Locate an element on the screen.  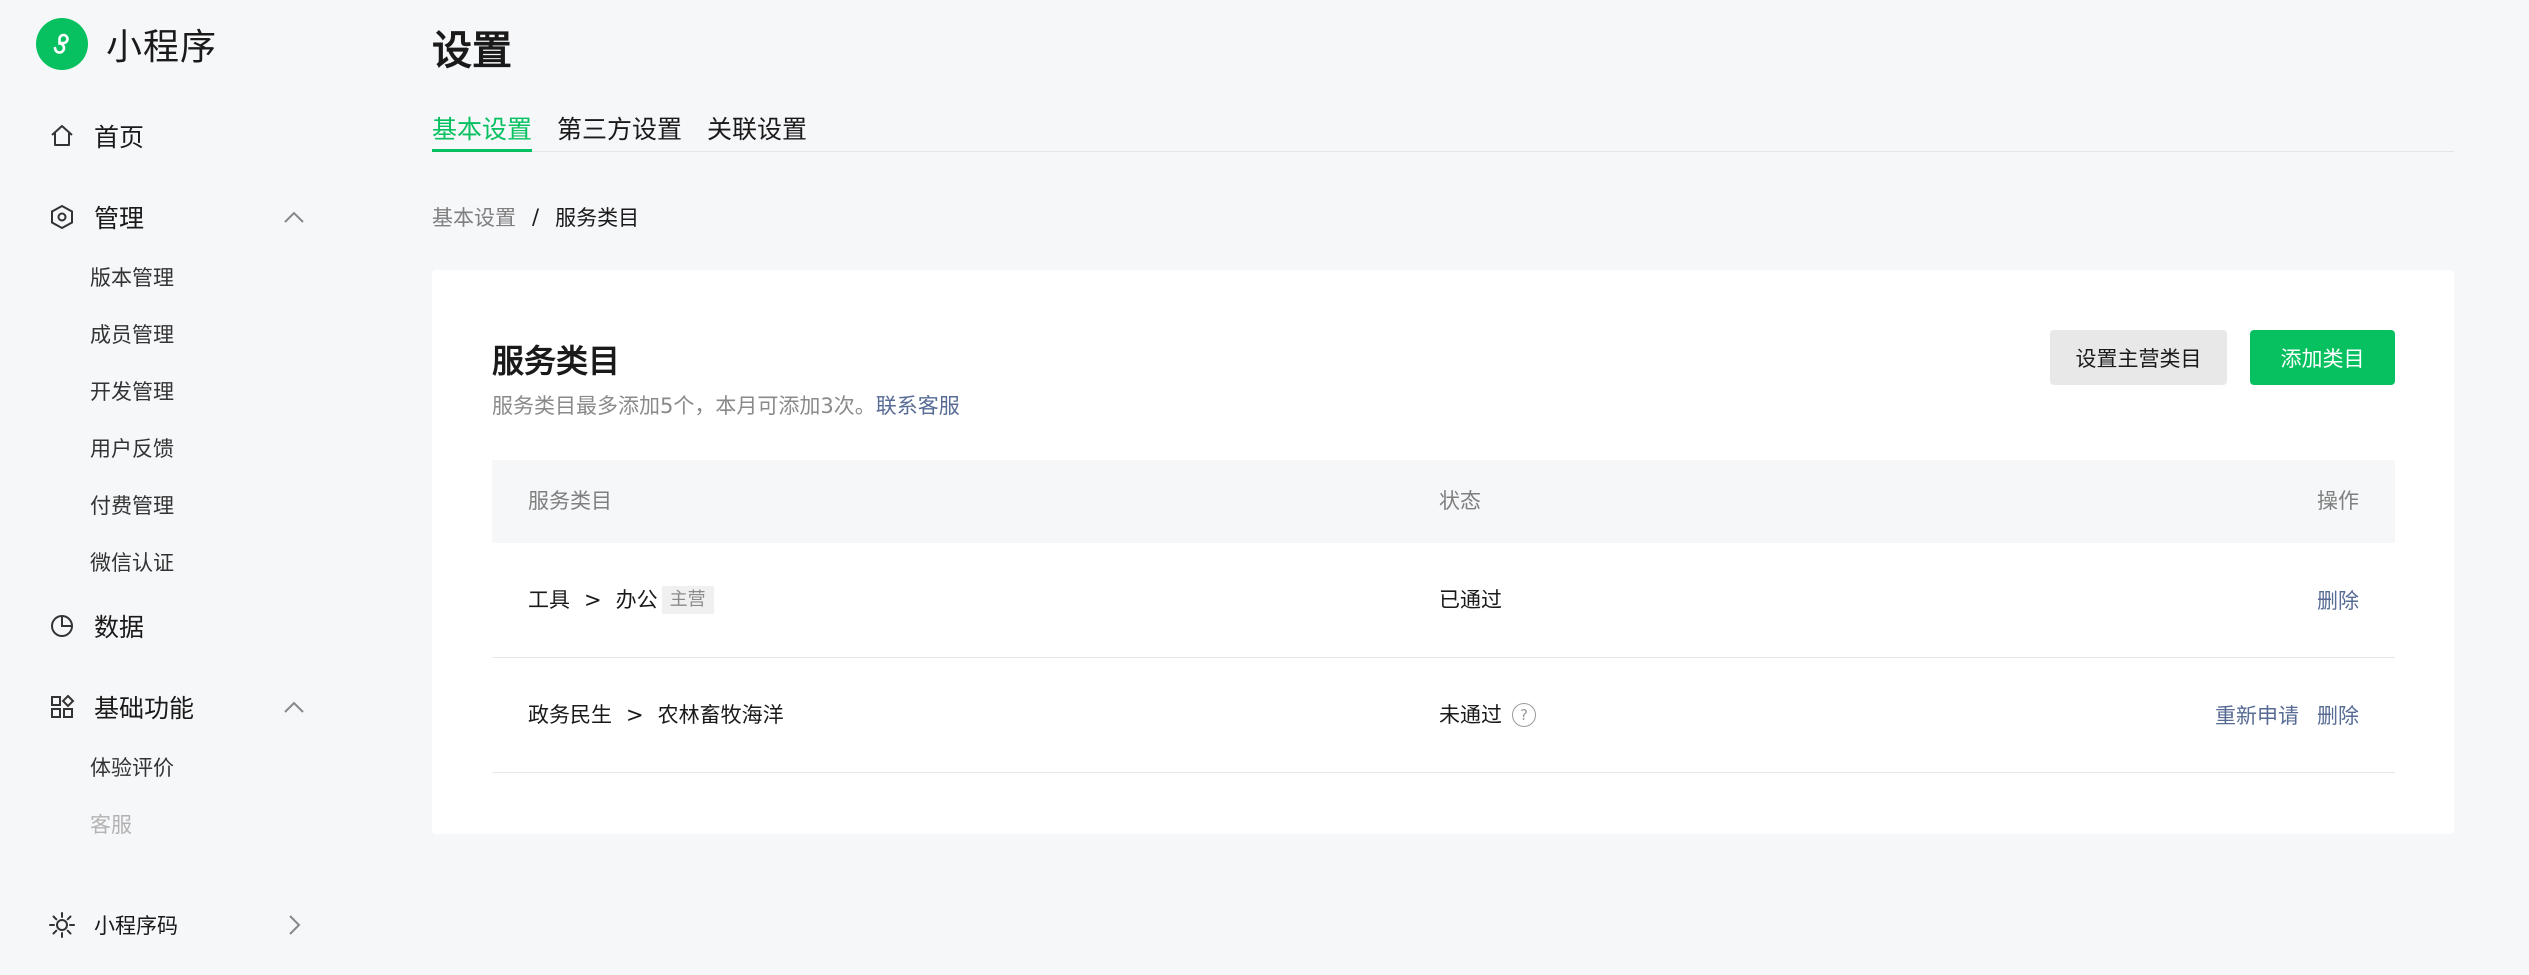
sidebar-subitem-payment: 付费管理 is located at coordinates (132, 506).